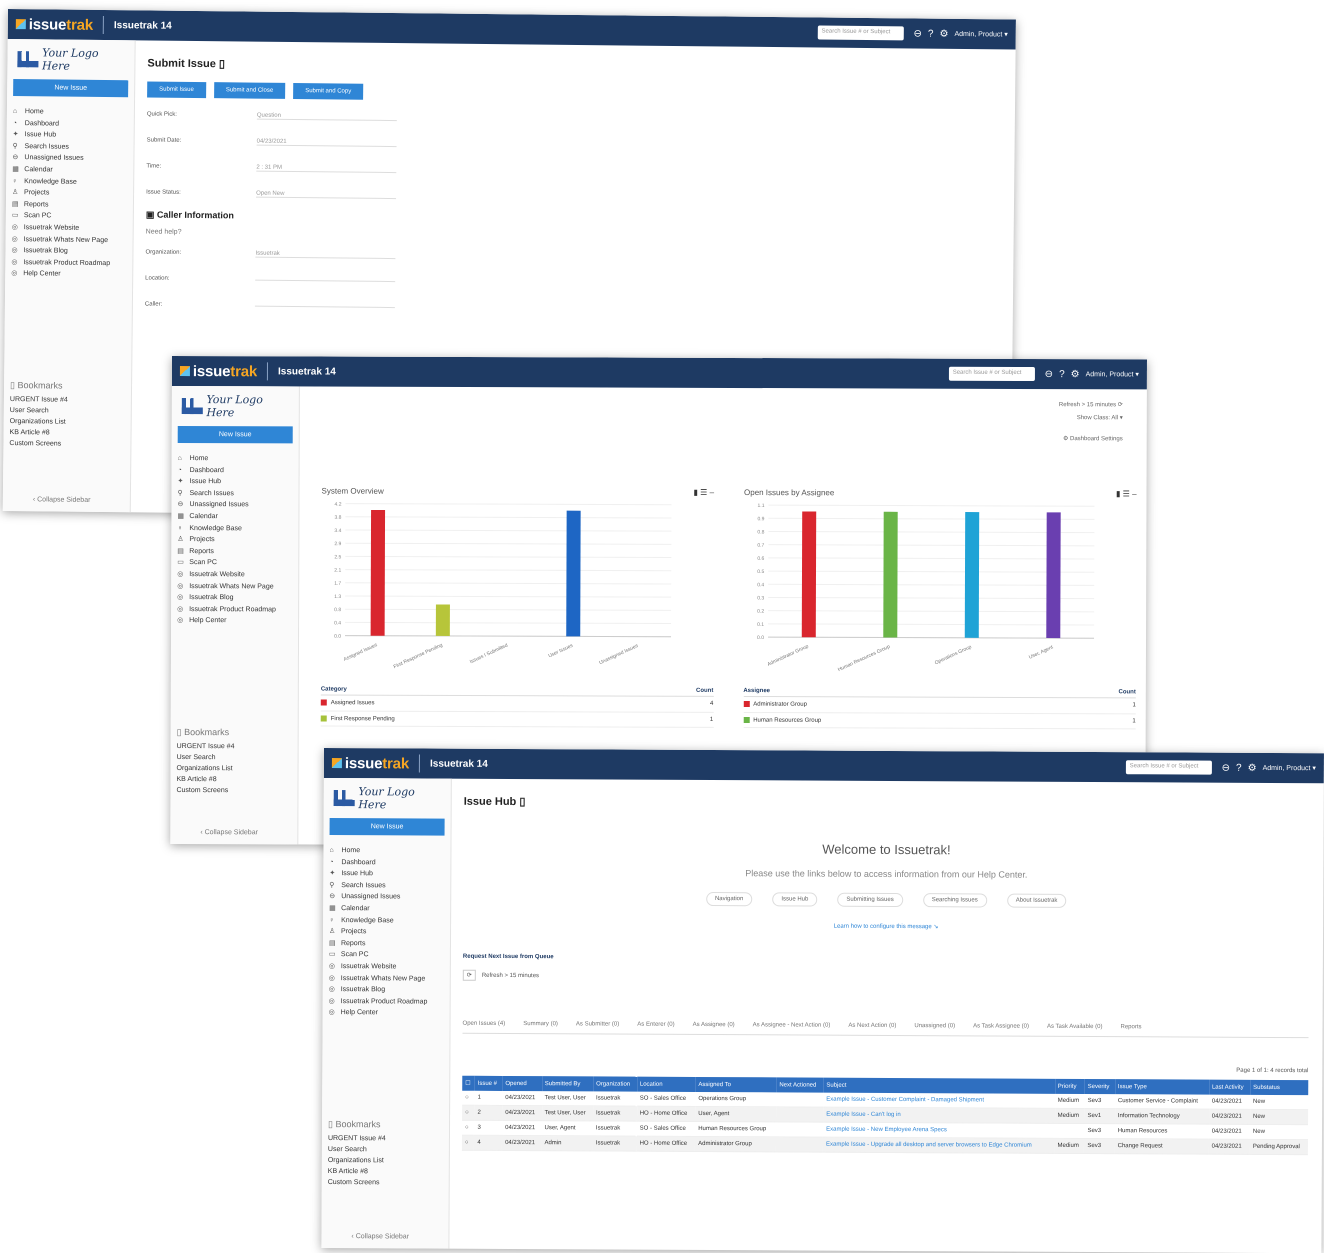 Image resolution: width=1324 pixels, height=1253 pixels. I want to click on table-cell: Example Issue - Can't log in, so click(939, 1115).